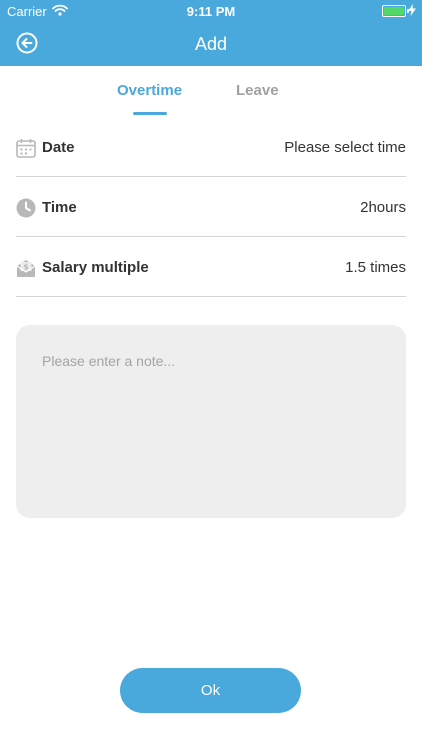 The image size is (422, 750). Describe the element at coordinates (211, 148) in the screenshot. I see `date-row: Date Please select time` at that location.